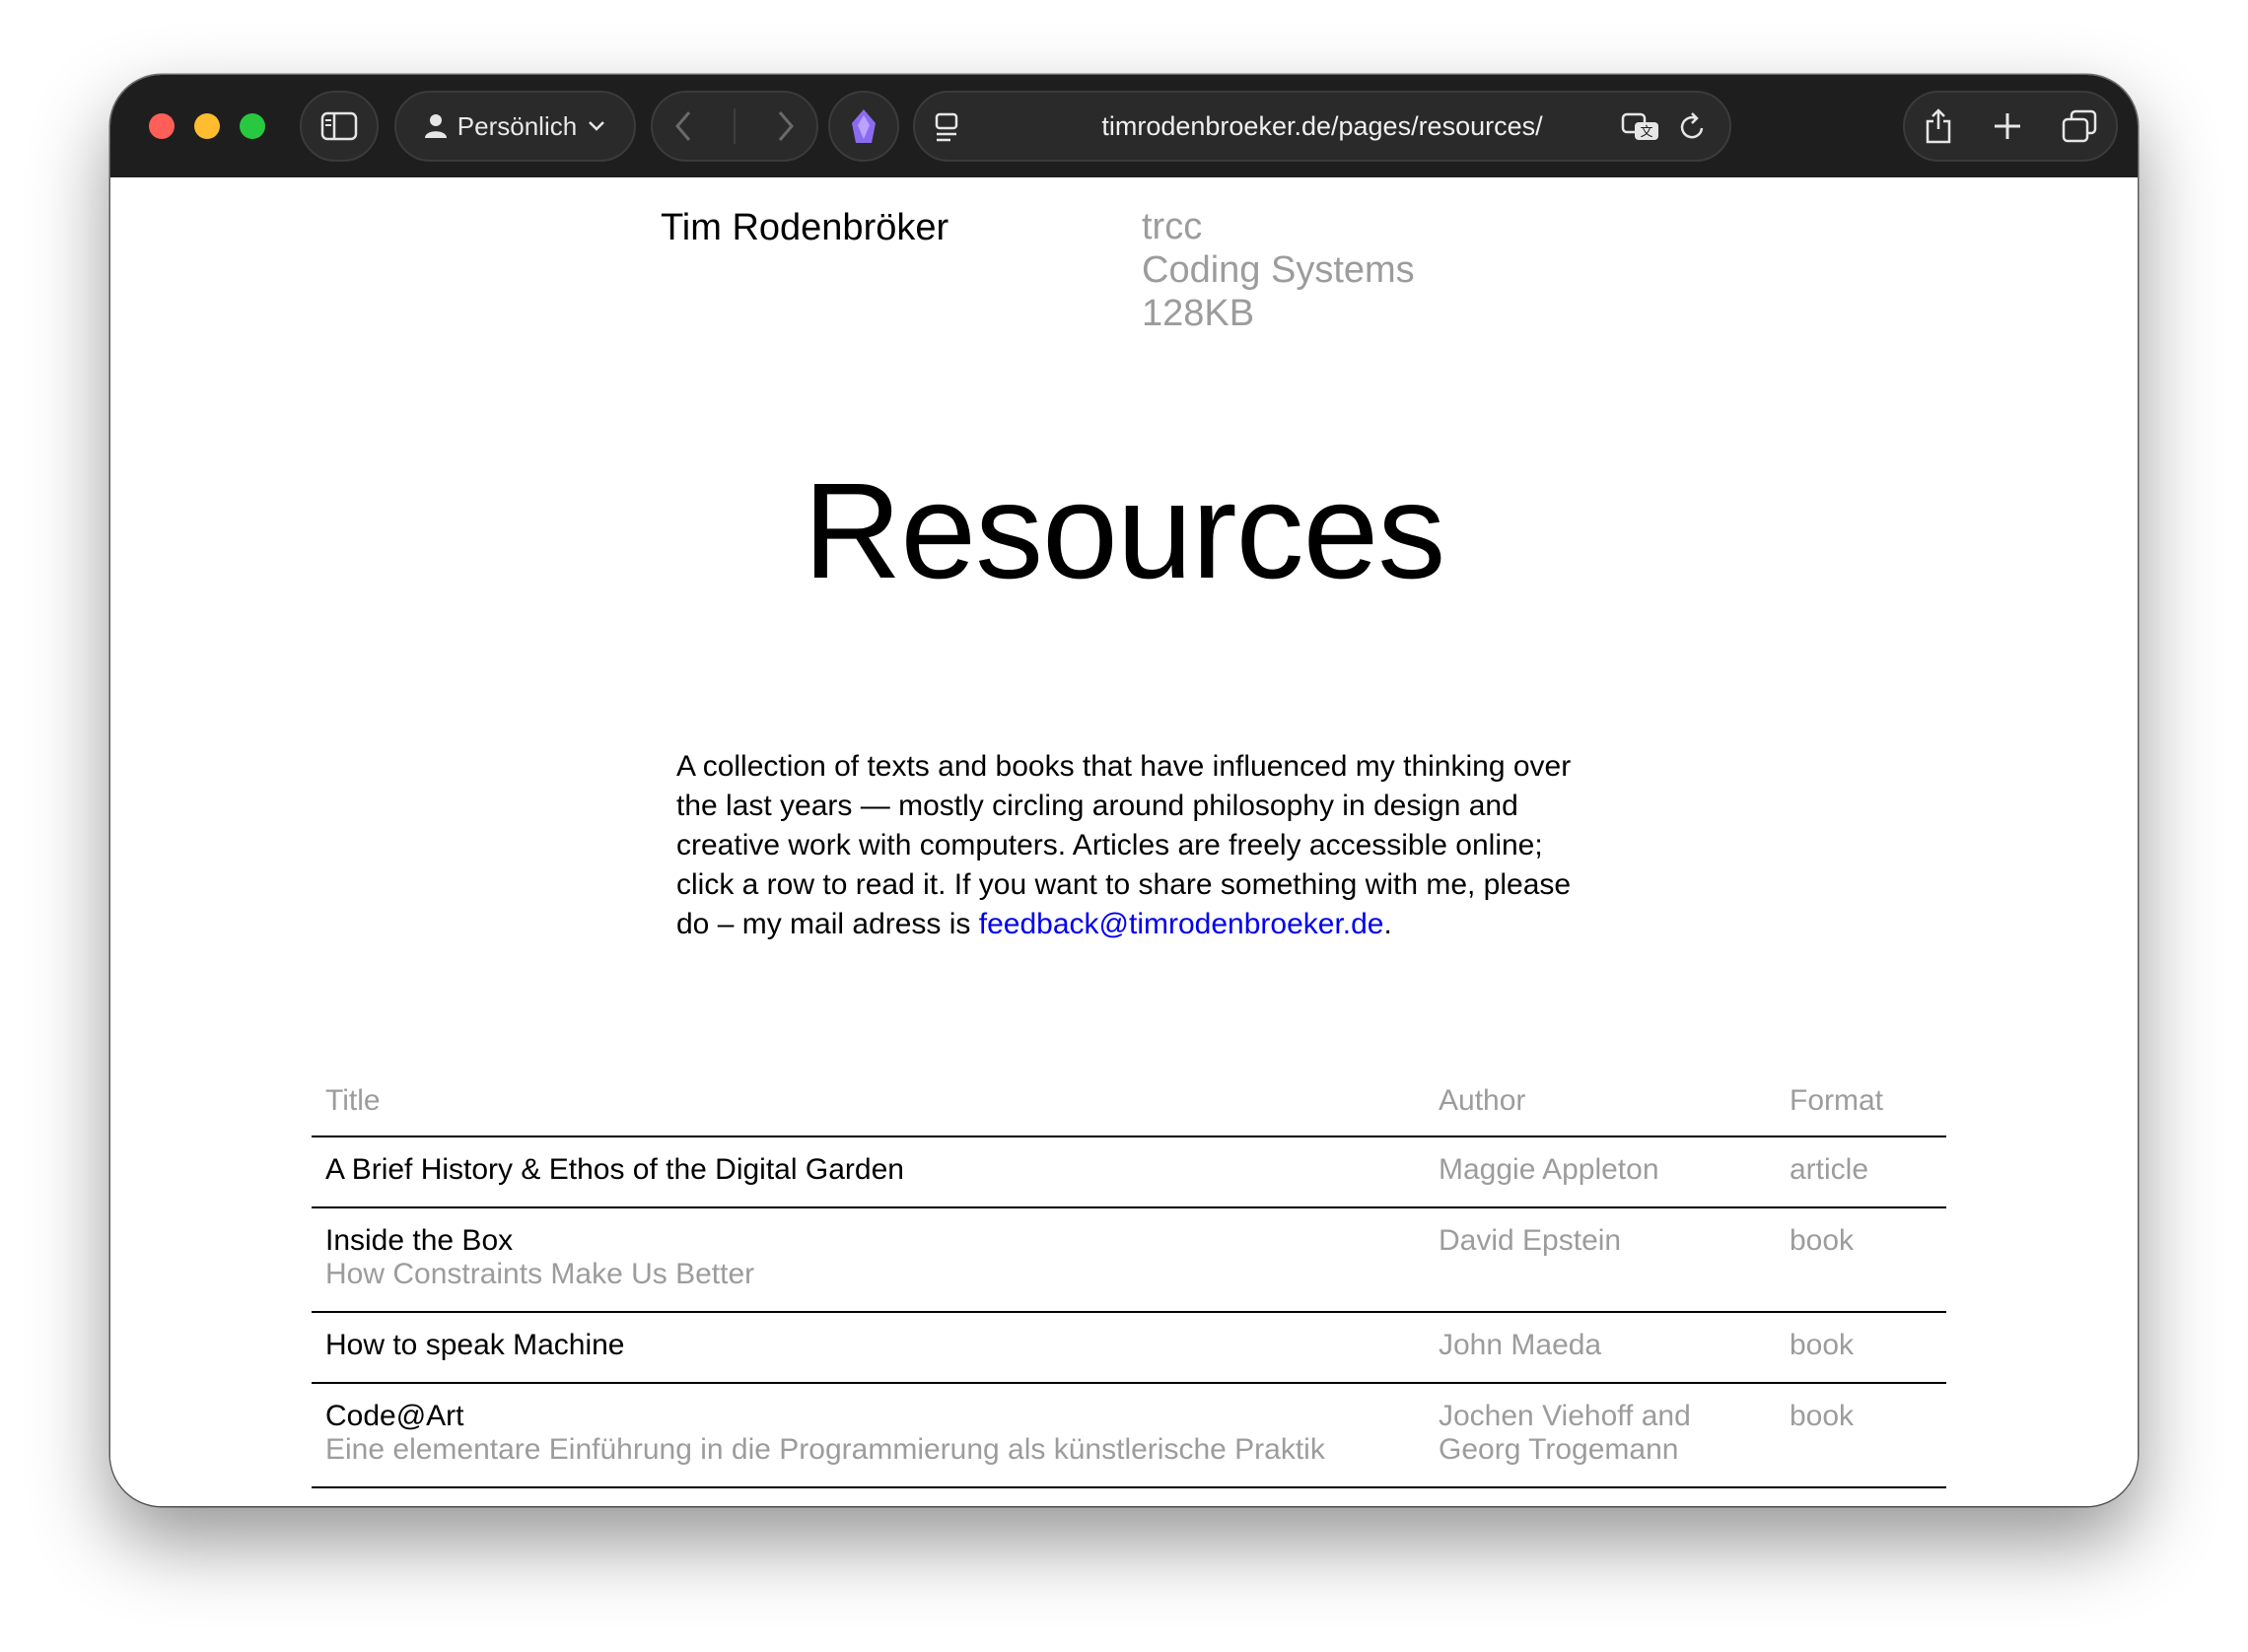 The height and width of the screenshot is (1652, 2248). I want to click on nav-divider, so click(735, 126).